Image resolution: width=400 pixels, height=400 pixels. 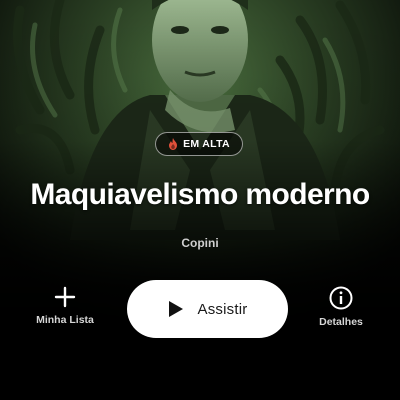 I want to click on trending-badge: EM ALTA, so click(x=199, y=144).